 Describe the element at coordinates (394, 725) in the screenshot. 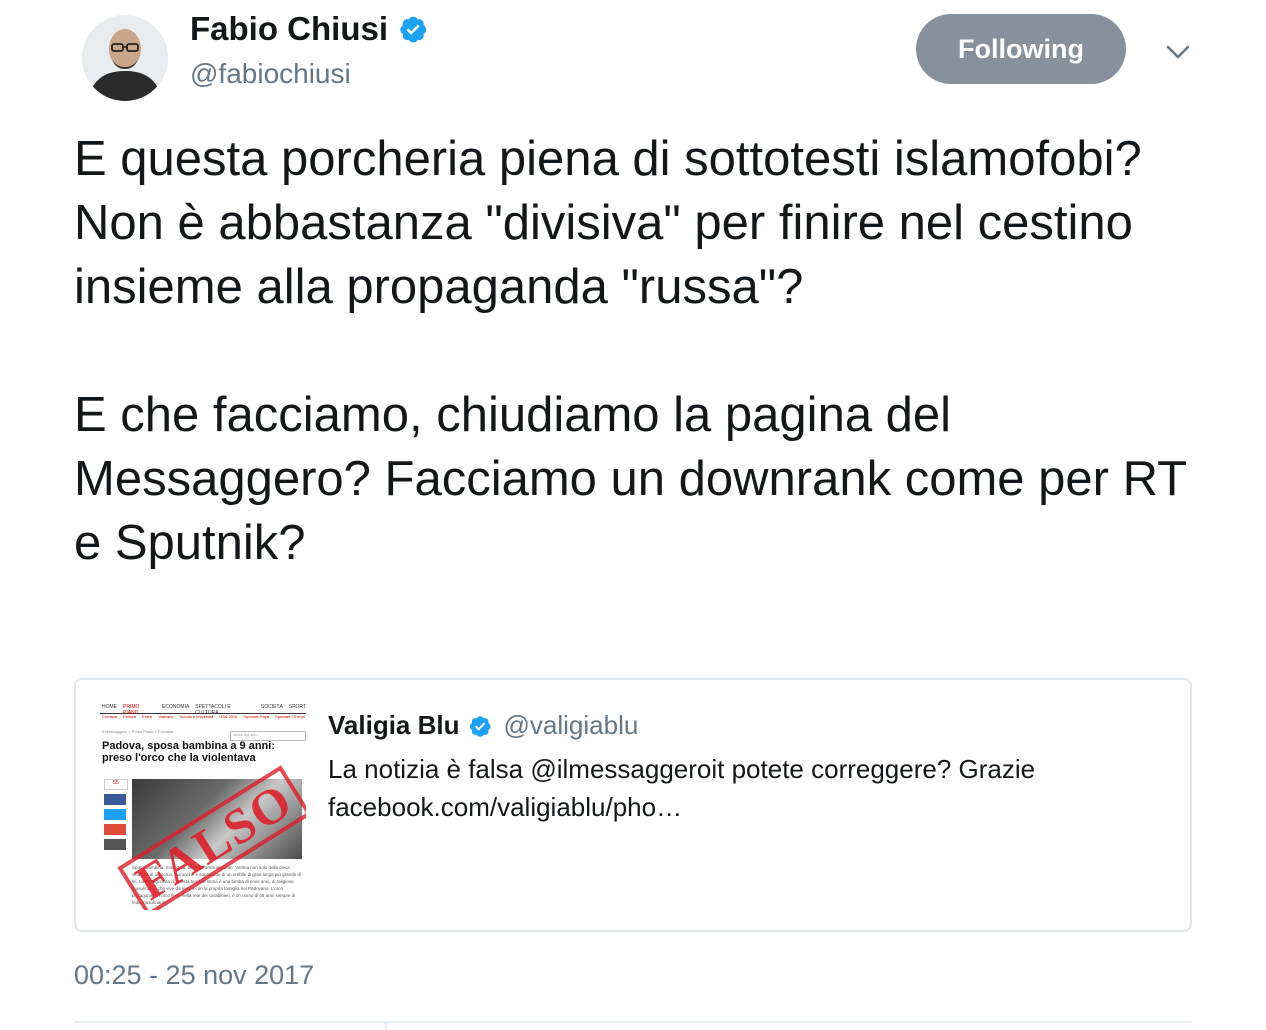

I see `quoted-author-name: Valigia Blu` at that location.